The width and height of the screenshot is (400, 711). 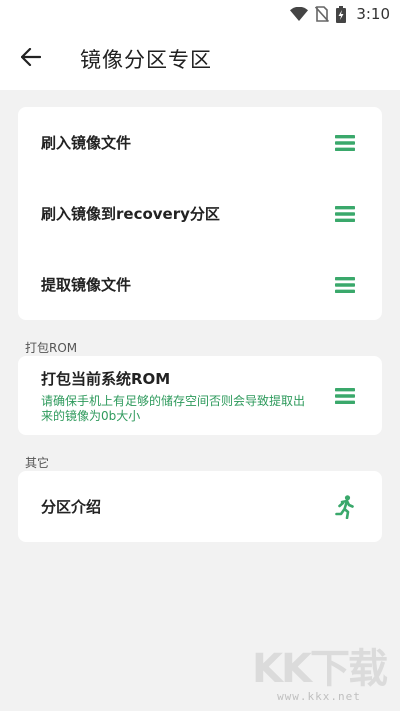 I want to click on no-sim-icon, so click(x=322, y=14).